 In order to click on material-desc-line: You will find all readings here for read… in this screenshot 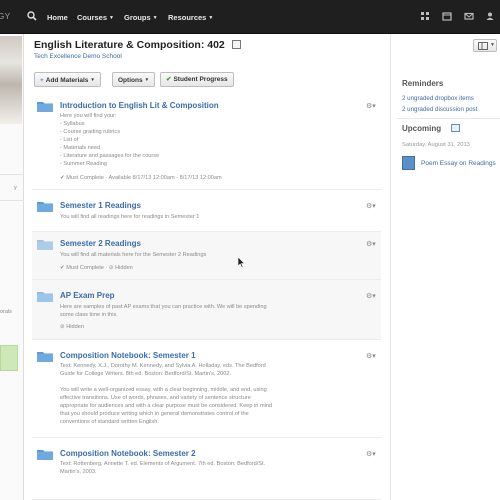, I will do `click(130, 217)`.